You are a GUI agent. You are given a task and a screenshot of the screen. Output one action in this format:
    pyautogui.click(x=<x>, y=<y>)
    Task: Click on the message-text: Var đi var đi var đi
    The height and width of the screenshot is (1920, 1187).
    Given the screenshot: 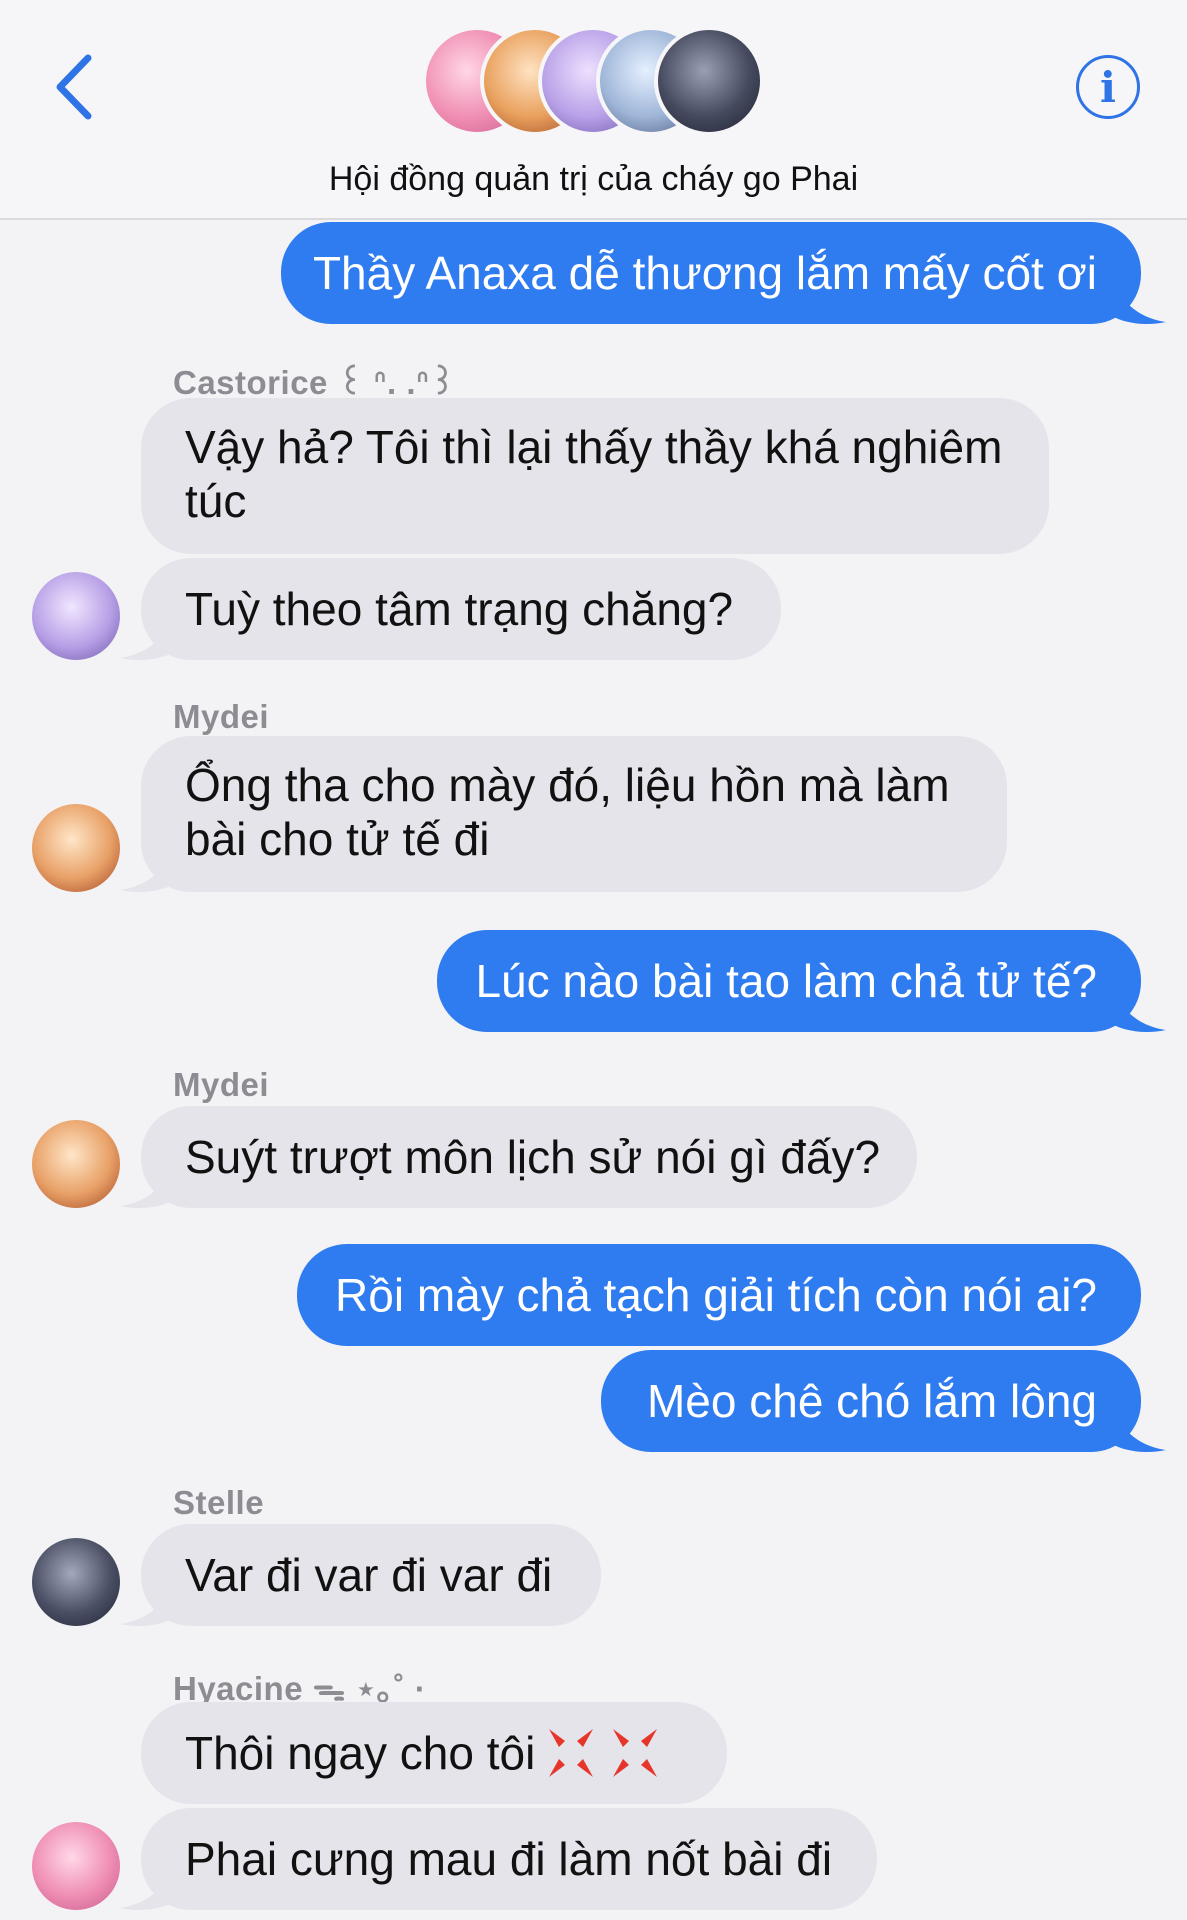 What is the action you would take?
    pyautogui.click(x=369, y=1575)
    